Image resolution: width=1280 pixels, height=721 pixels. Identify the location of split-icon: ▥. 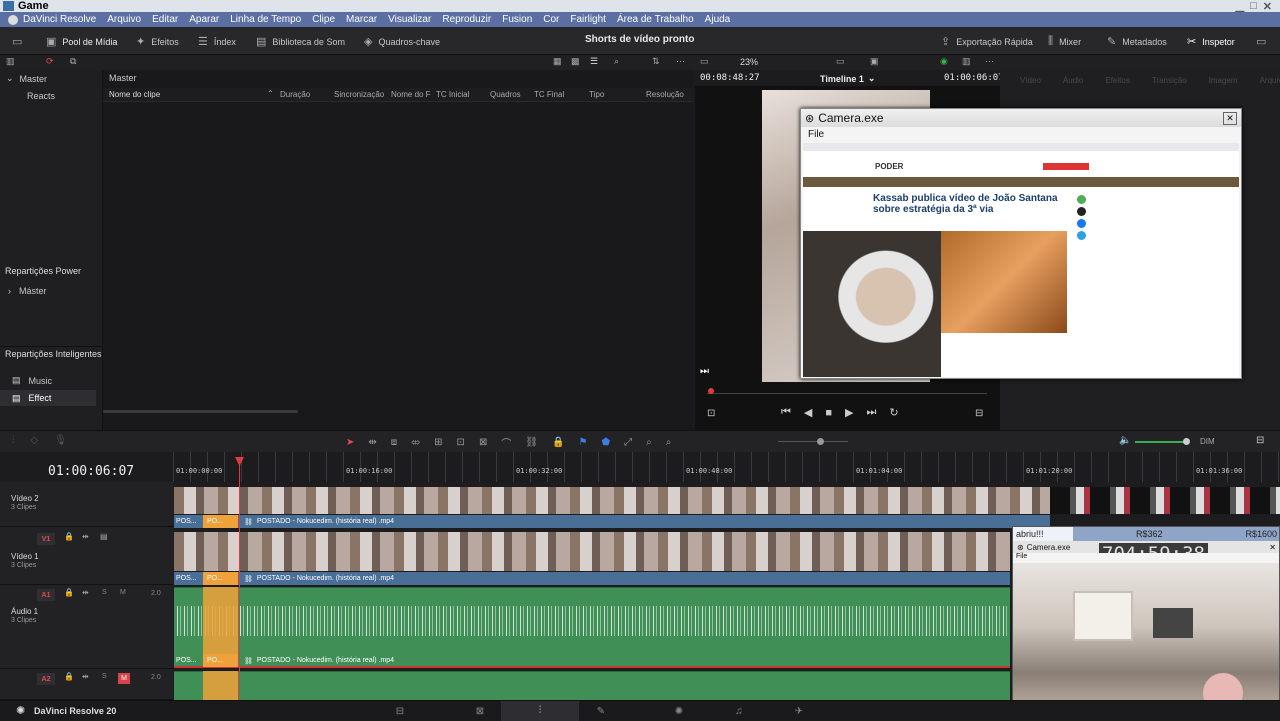
(966, 61).